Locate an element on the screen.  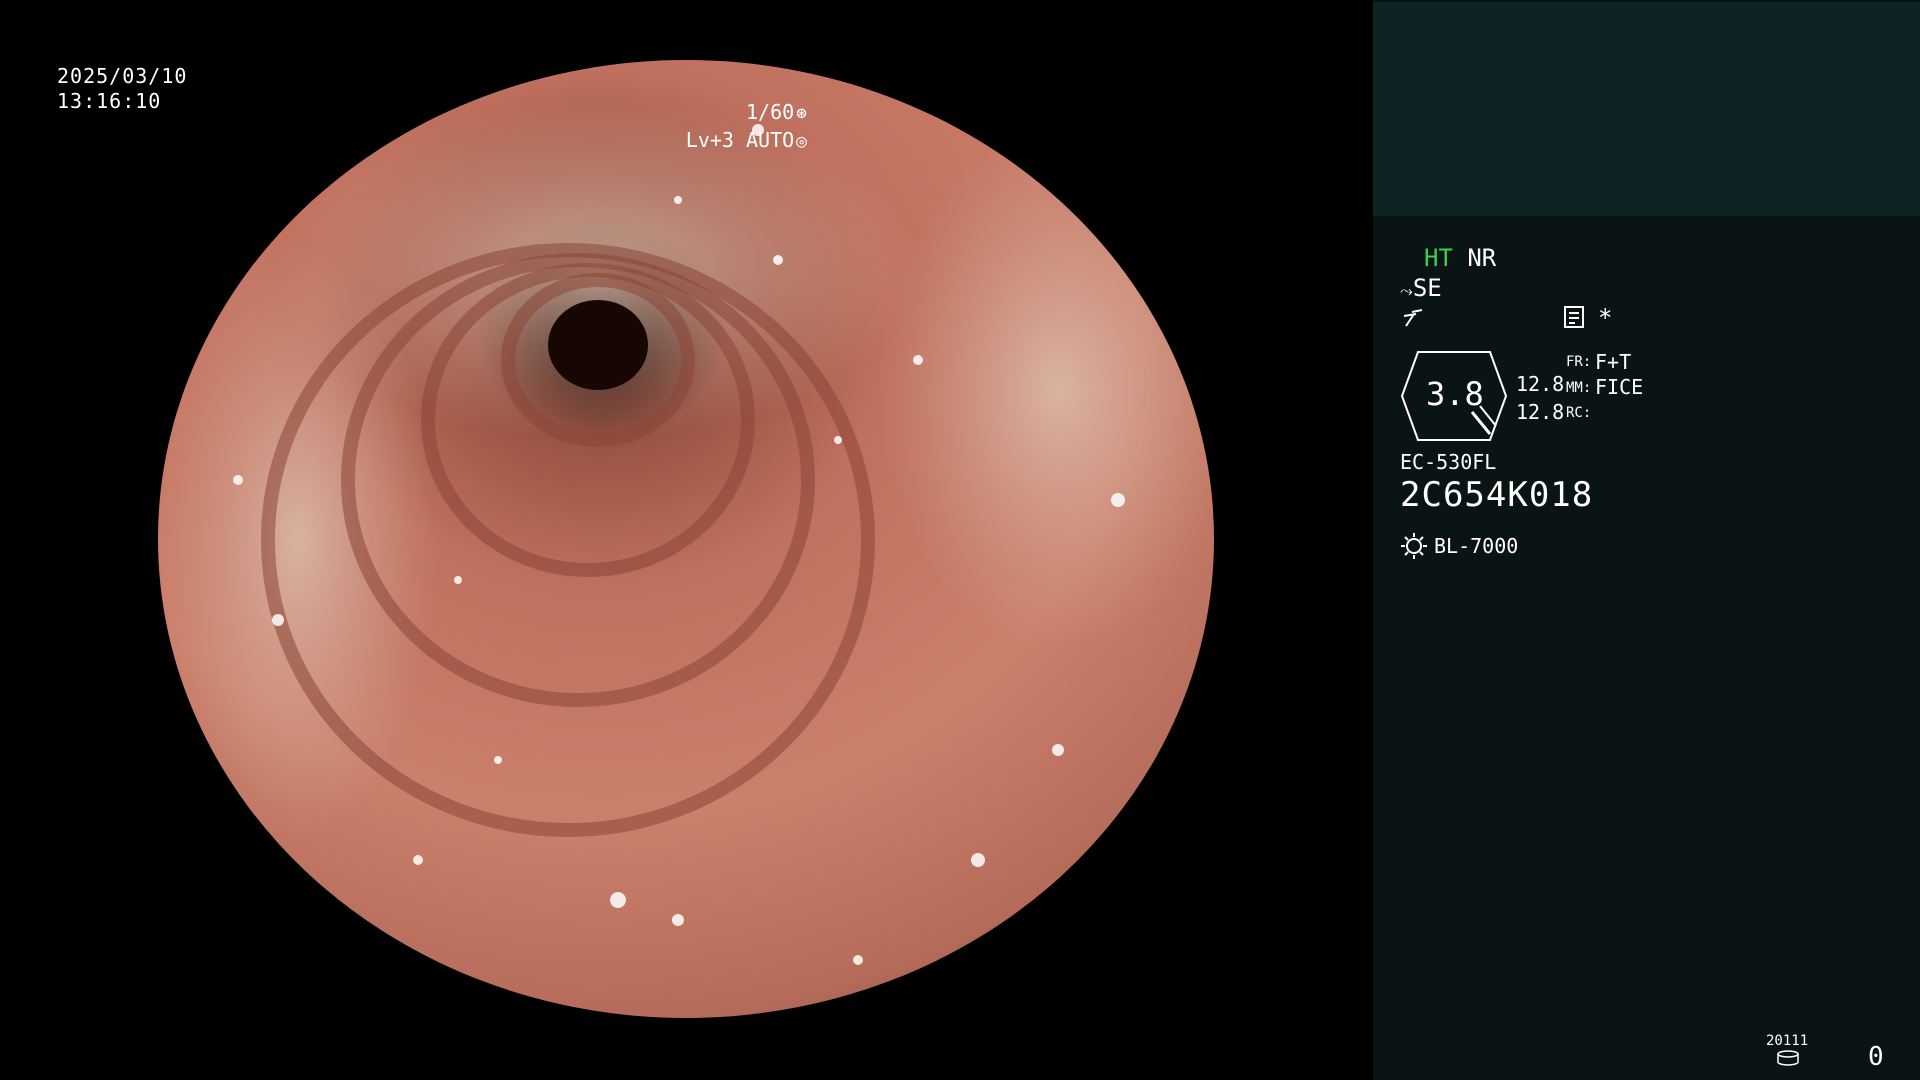
mm-label: MM: is located at coordinates (1579, 388).